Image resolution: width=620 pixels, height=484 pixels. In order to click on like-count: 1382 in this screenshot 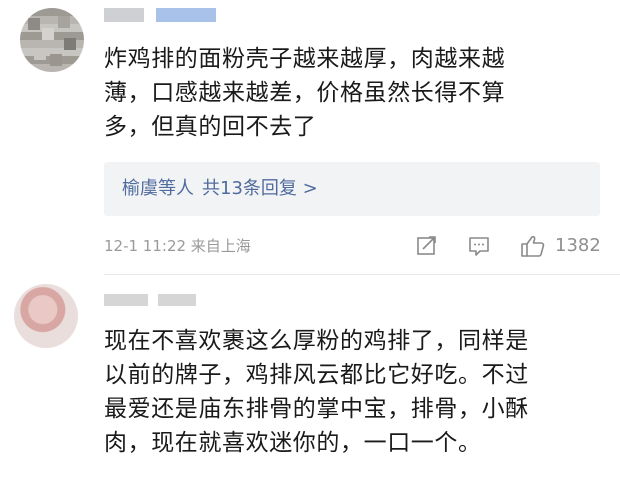, I will do `click(578, 245)`.